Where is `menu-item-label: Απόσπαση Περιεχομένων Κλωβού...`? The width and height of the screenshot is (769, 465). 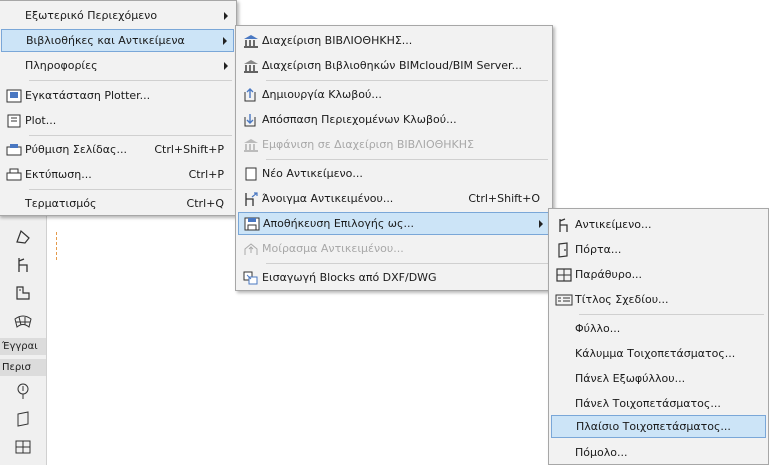 menu-item-label: Απόσπαση Περιεχομένων Κλωβού... is located at coordinates (359, 119).